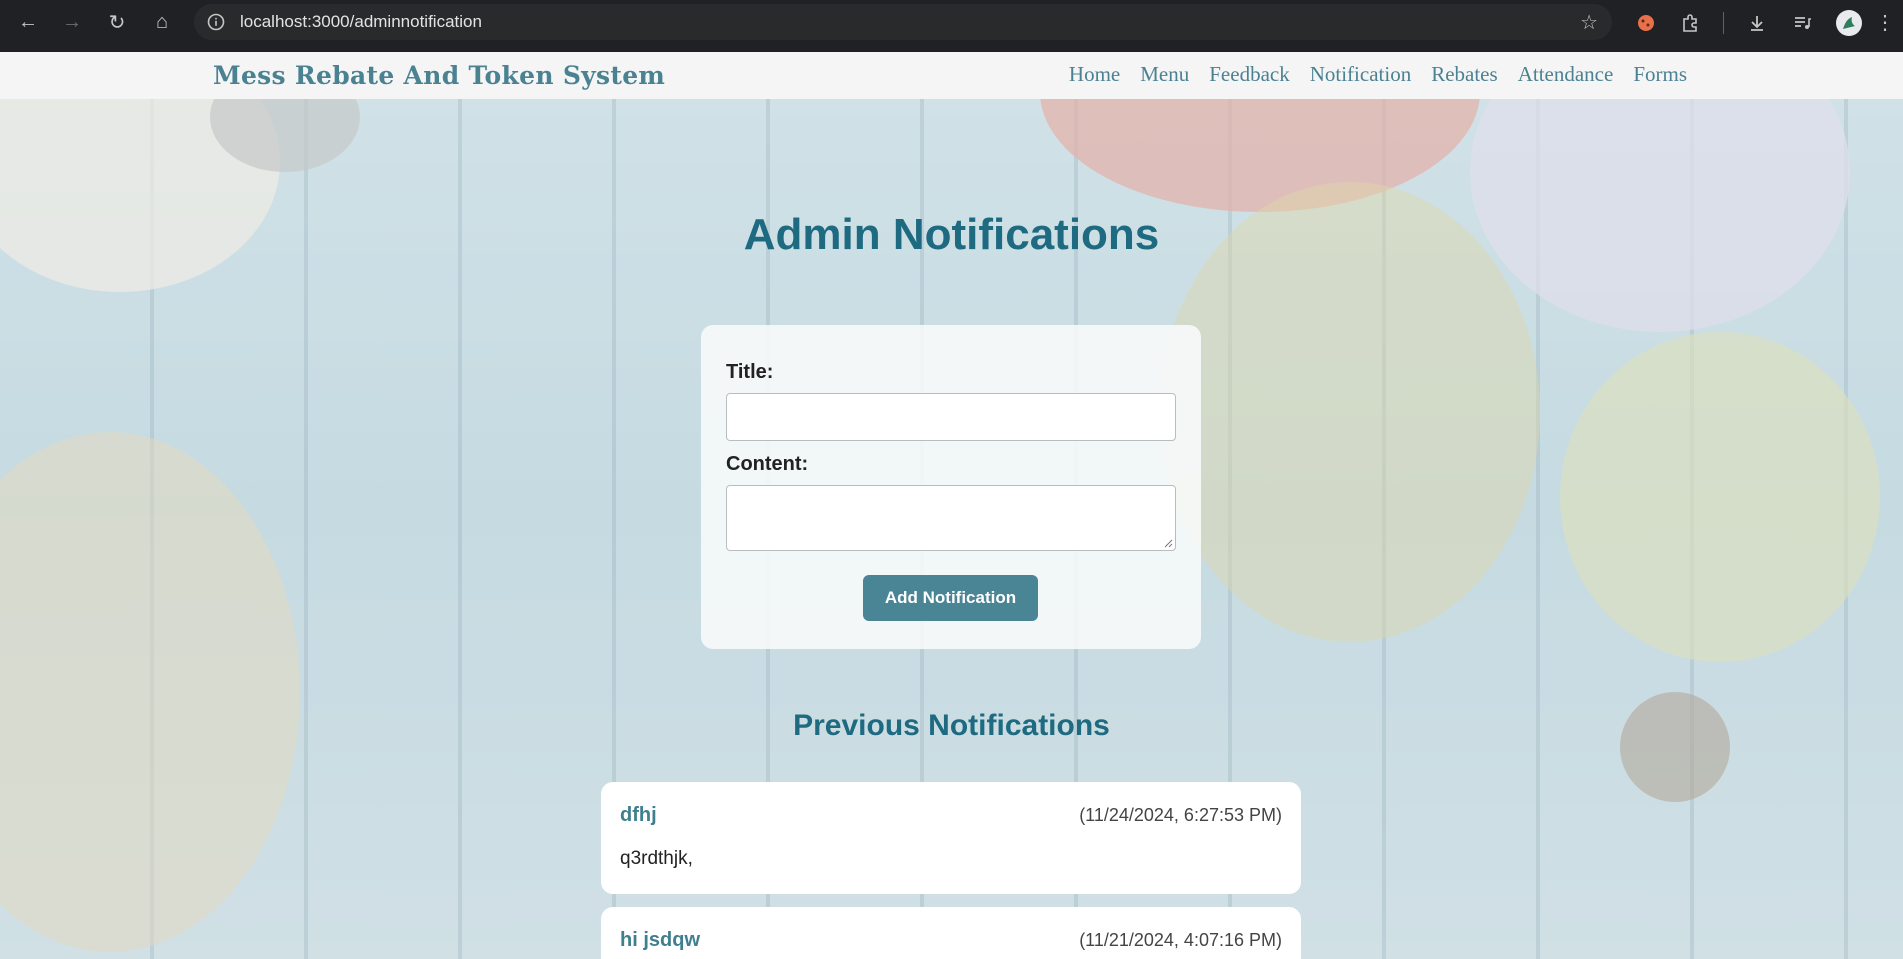  Describe the element at coordinates (1249, 74) in the screenshot. I see `nav-feedback: Feedback` at that location.